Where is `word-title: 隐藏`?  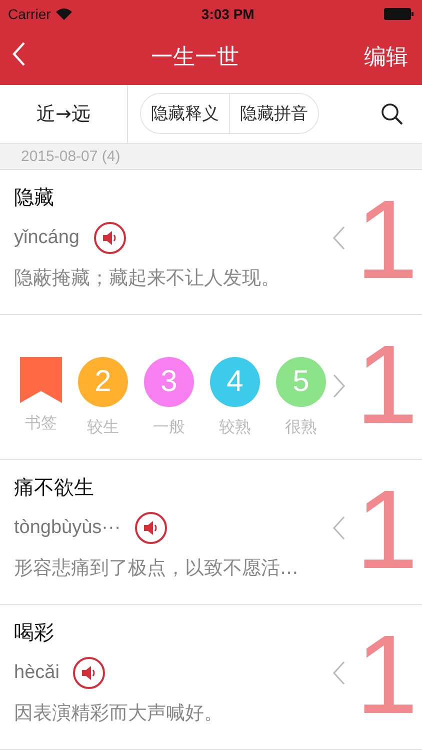
word-title: 隐藏 is located at coordinates (34, 197).